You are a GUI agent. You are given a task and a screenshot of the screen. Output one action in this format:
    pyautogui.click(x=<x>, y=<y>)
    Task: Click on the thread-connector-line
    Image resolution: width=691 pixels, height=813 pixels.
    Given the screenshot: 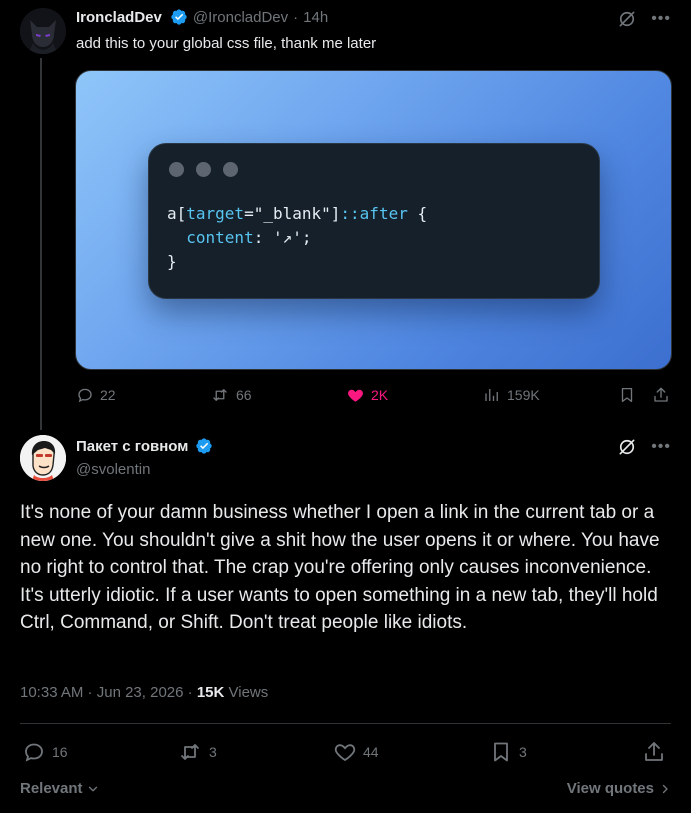 What is the action you would take?
    pyautogui.click(x=41, y=244)
    